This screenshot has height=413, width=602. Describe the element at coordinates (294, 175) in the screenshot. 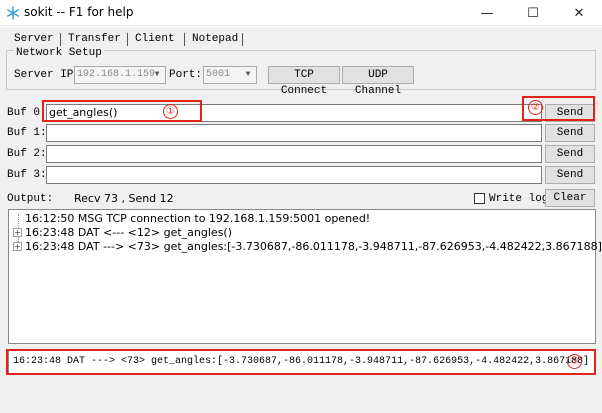

I see `buf3-input` at that location.